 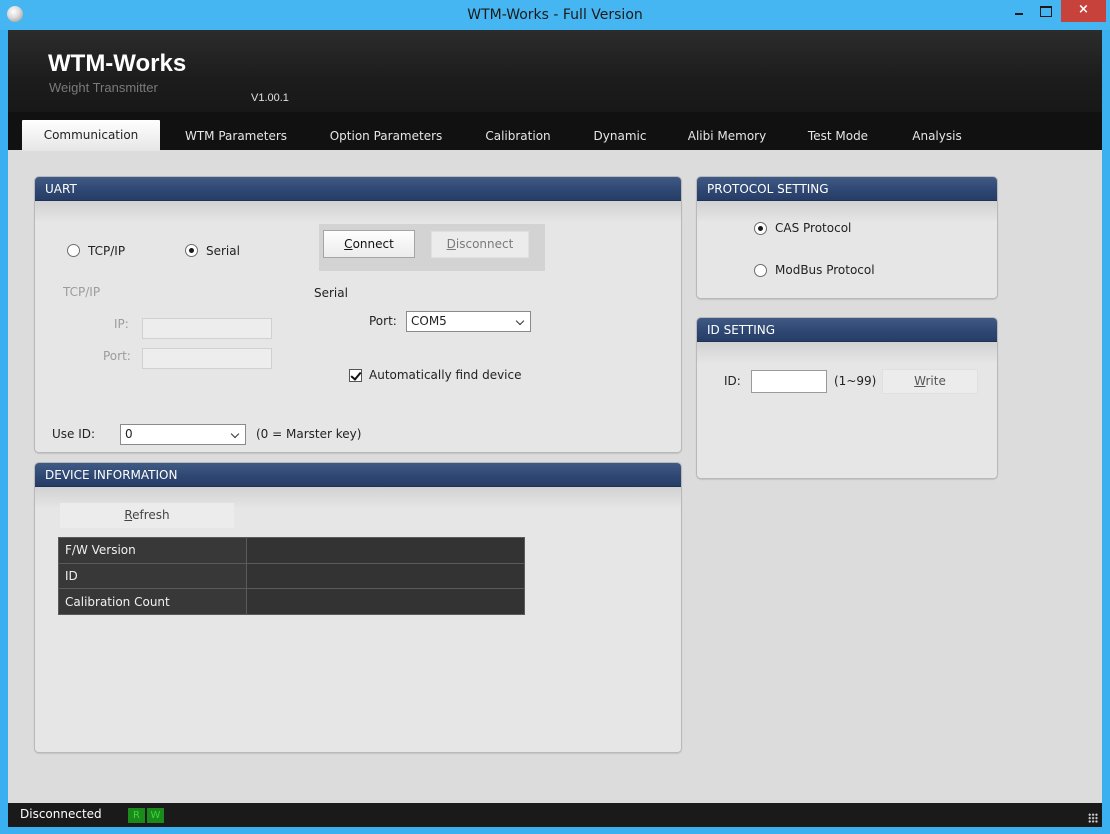 What do you see at coordinates (518, 136) in the screenshot?
I see `tab-calibration: Calibration` at bounding box center [518, 136].